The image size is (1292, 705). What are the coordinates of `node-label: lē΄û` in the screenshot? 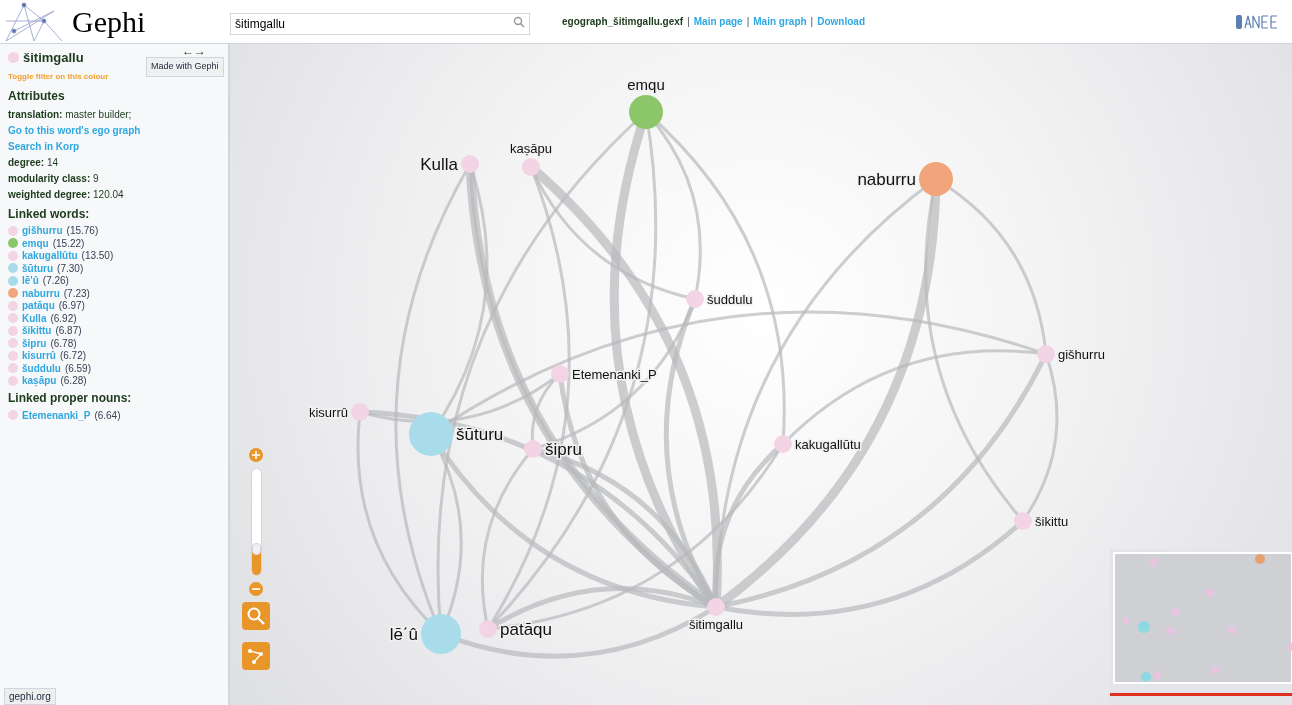 It's located at (403, 634).